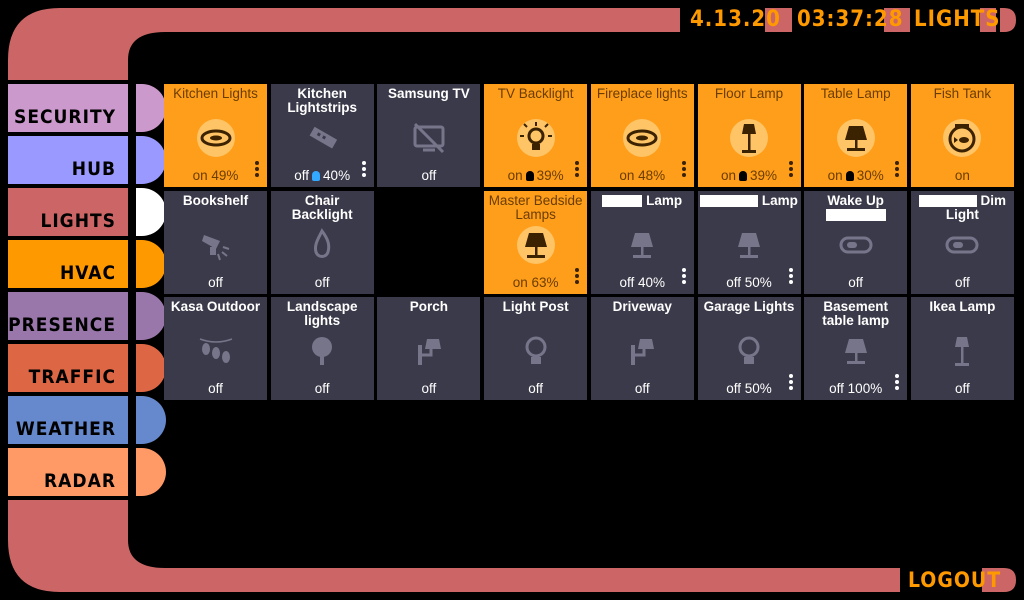  Describe the element at coordinates (962, 349) in the screenshot. I see `tile-ikea-lamp: Ikea Lamp off` at that location.